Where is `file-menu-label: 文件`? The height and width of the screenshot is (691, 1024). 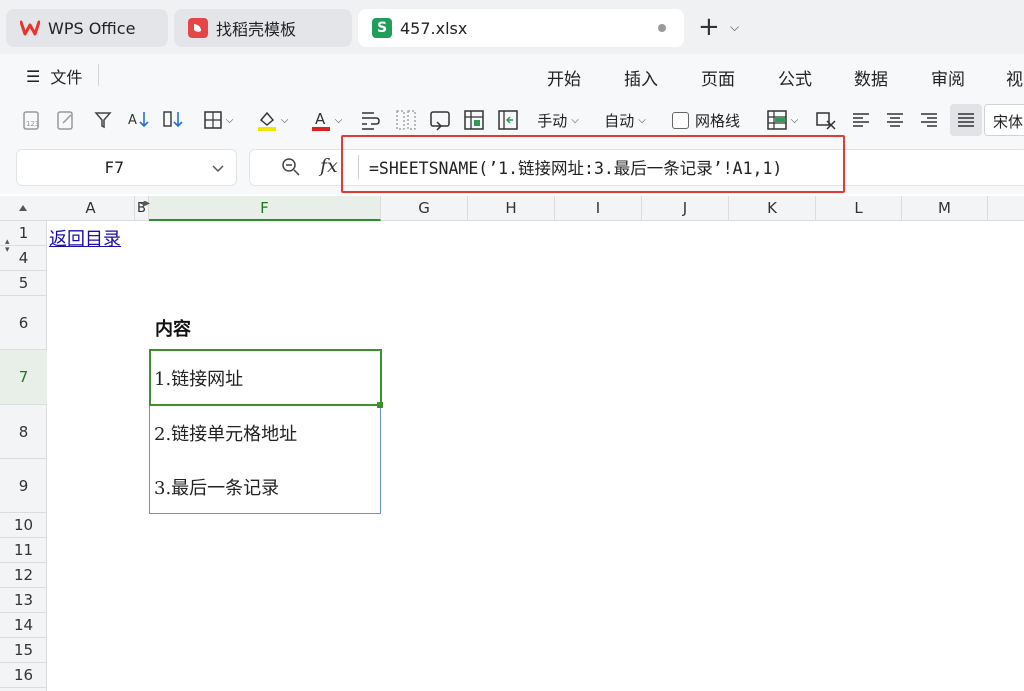 file-menu-label: 文件 is located at coordinates (66, 77).